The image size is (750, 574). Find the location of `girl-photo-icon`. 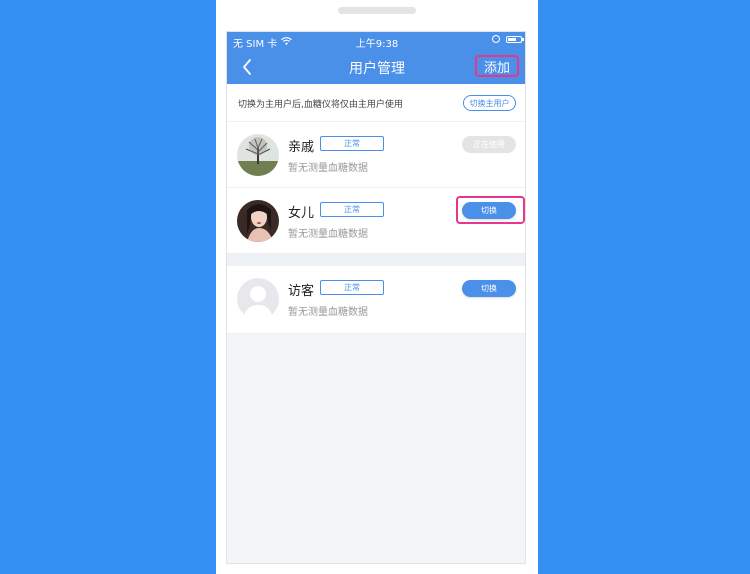

girl-photo-icon is located at coordinates (258, 221).